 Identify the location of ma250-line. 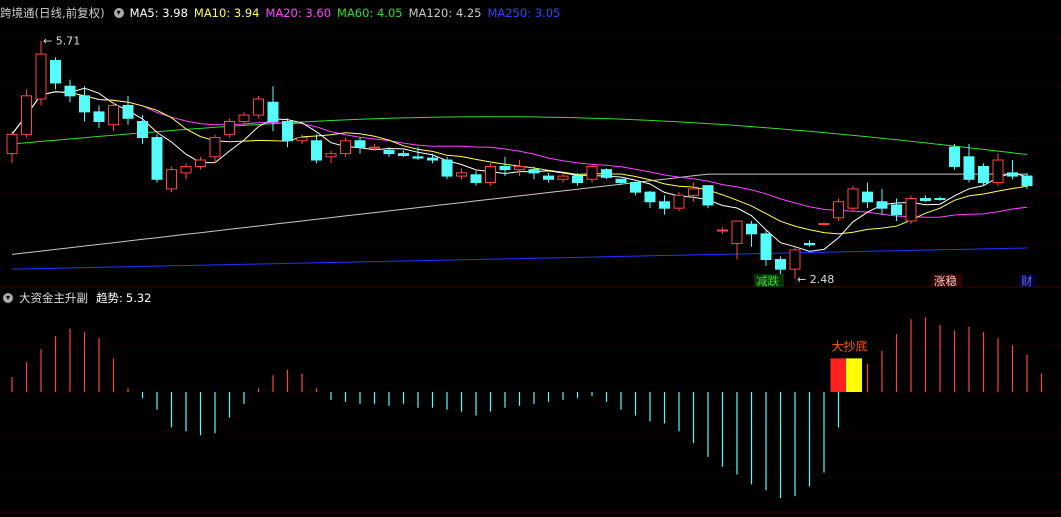
(519, 258).